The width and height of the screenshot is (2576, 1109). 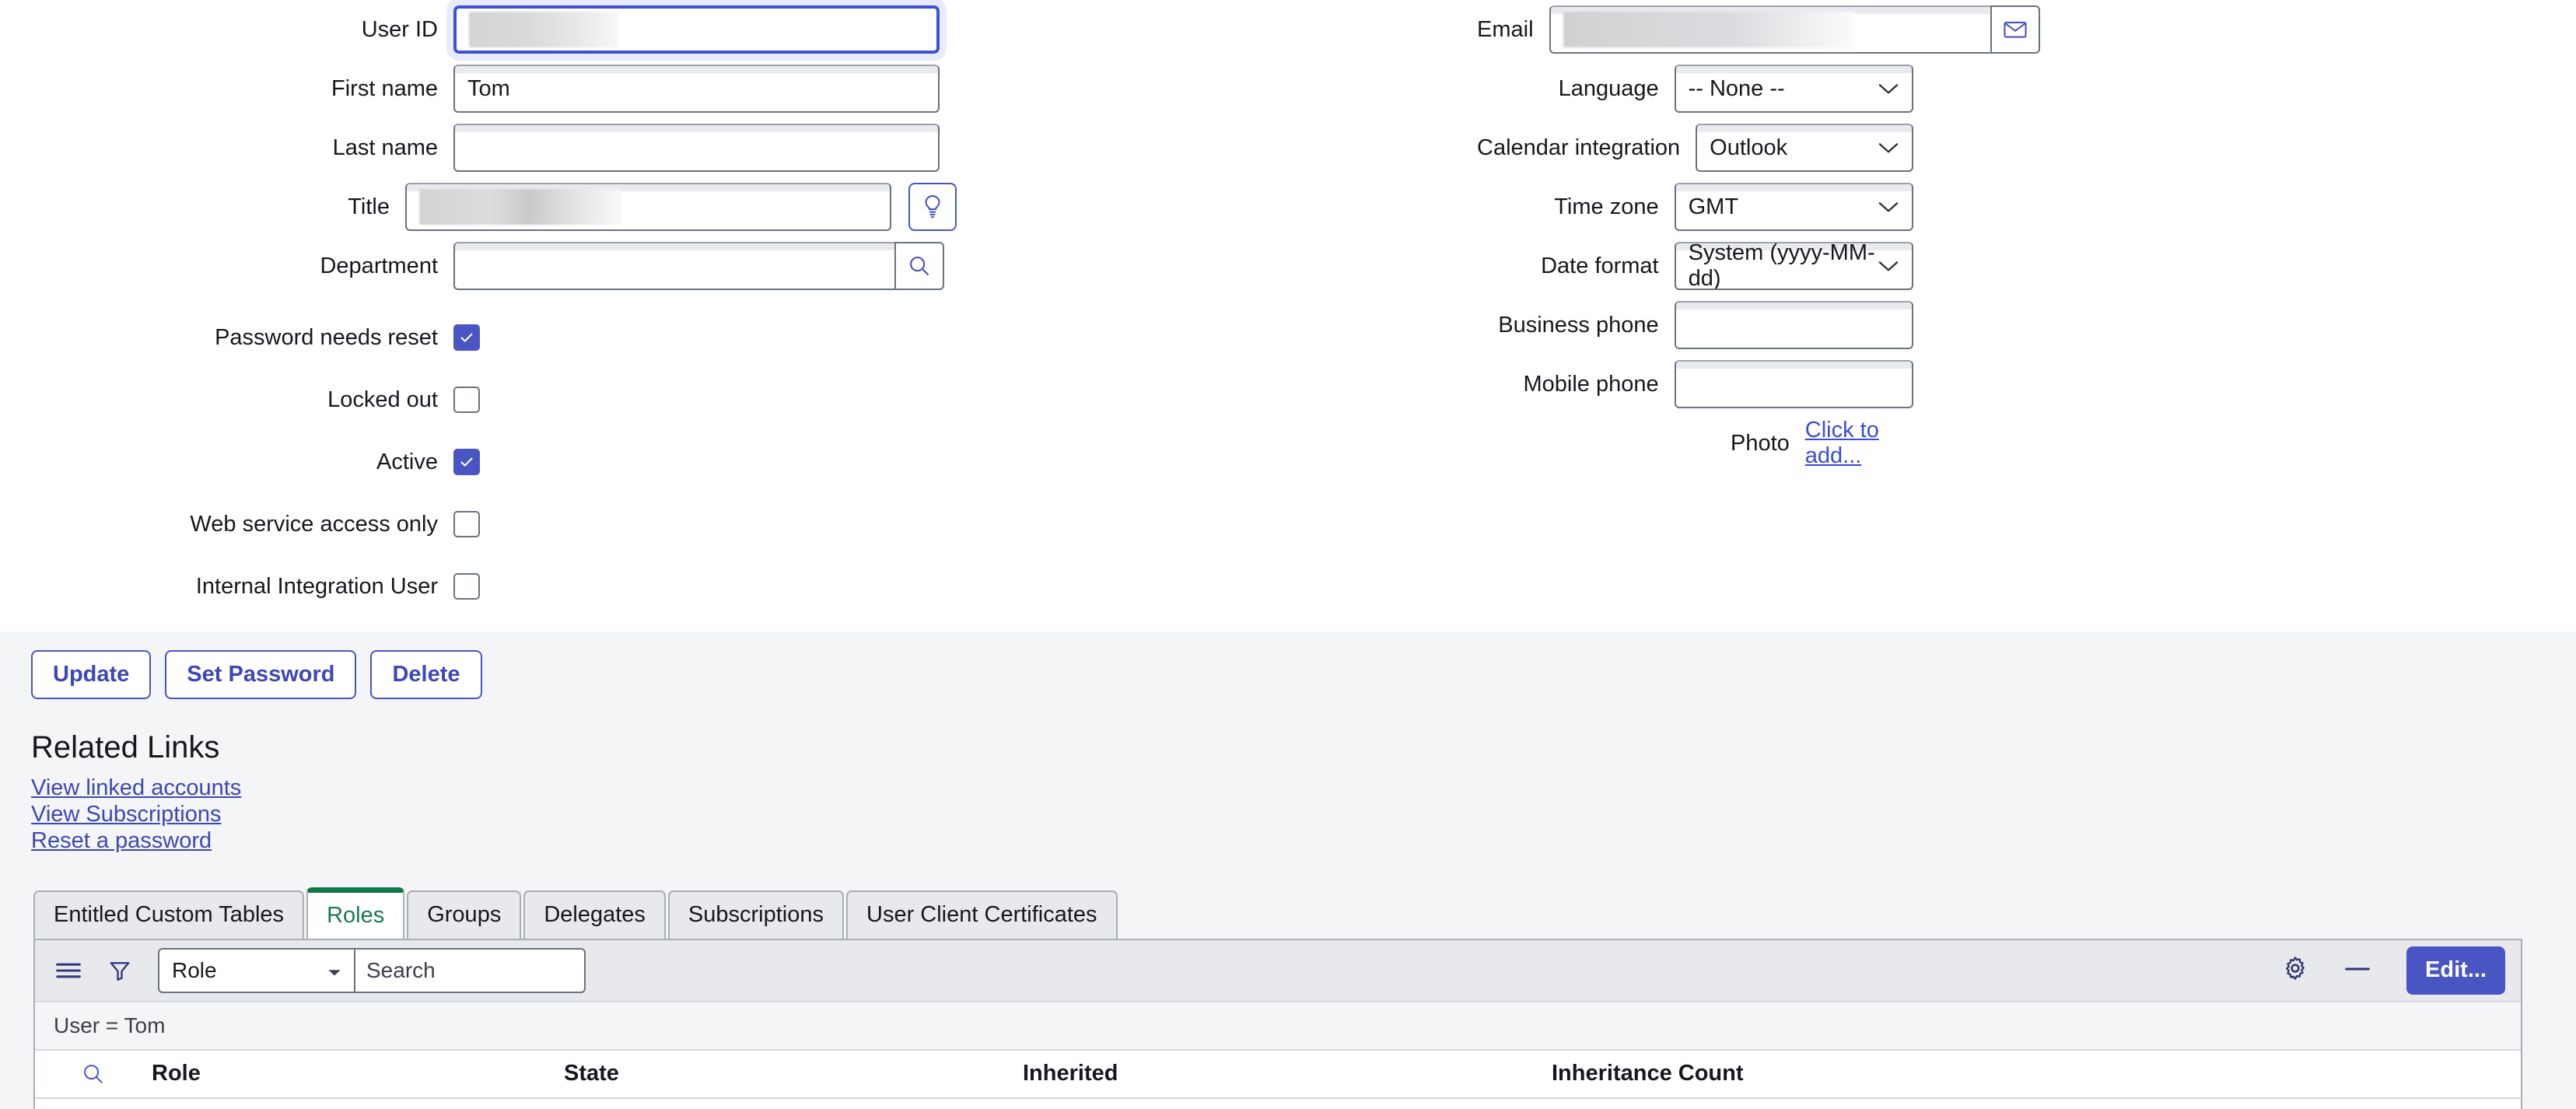 What do you see at coordinates (467, 586) in the screenshot?
I see `internal-integration-user-checkbox` at bounding box center [467, 586].